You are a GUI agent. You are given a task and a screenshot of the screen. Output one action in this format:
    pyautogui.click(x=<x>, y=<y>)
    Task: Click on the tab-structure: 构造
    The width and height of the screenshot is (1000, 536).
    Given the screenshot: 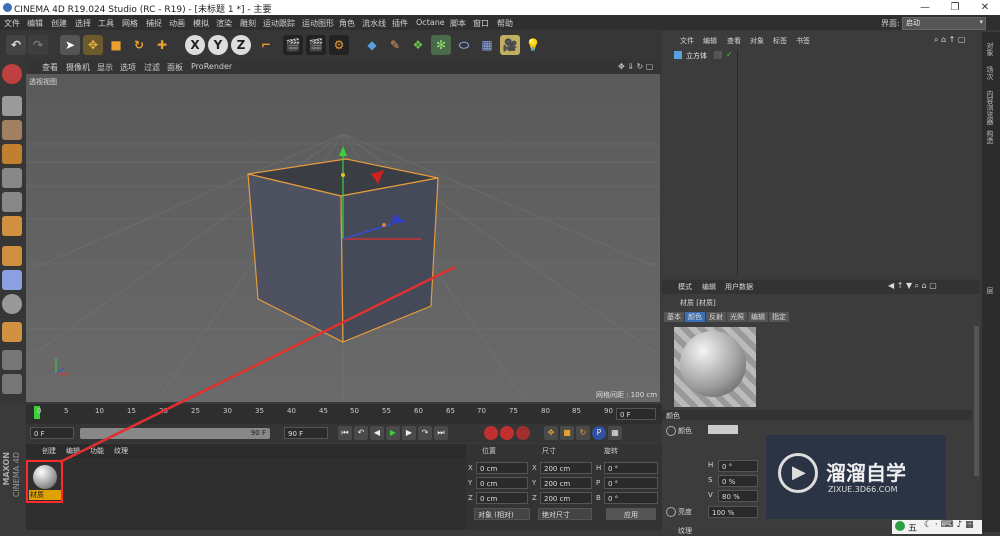 What is the action you would take?
    pyautogui.click(x=990, y=137)
    